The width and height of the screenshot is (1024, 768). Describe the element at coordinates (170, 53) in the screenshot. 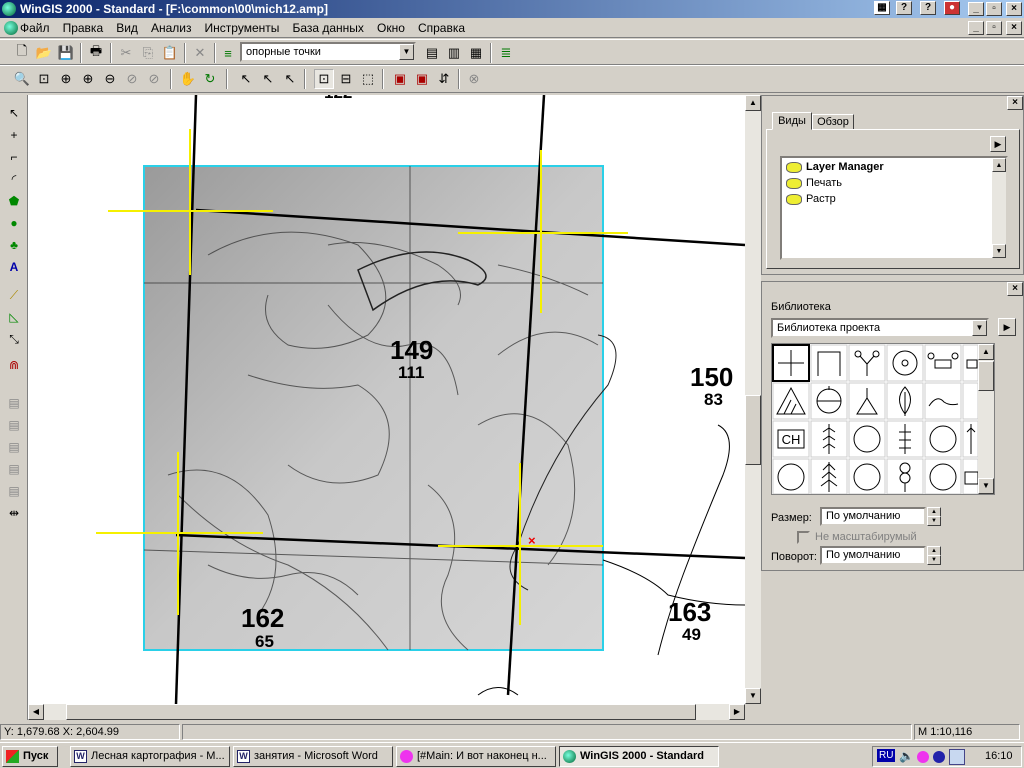

I see `paste-icon: 📋` at that location.